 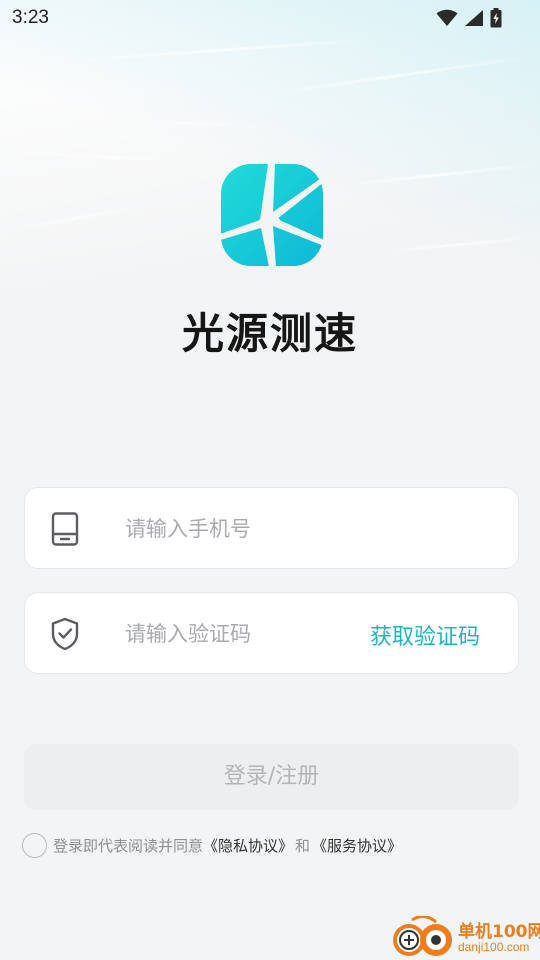 What do you see at coordinates (248, 845) in the screenshot?
I see `privacy-agreement-link: 《隐私协议》` at bounding box center [248, 845].